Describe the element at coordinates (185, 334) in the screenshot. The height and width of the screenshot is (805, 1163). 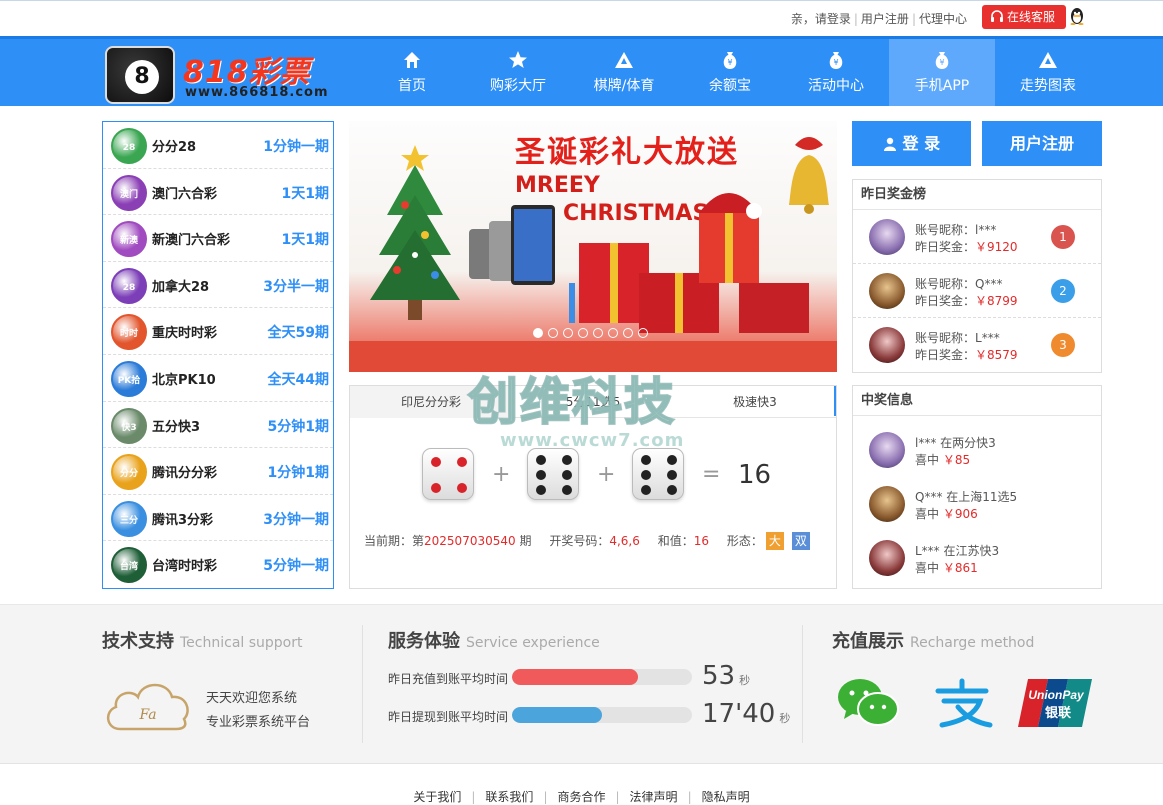
I see `game-name: 重庆时时彩` at that location.